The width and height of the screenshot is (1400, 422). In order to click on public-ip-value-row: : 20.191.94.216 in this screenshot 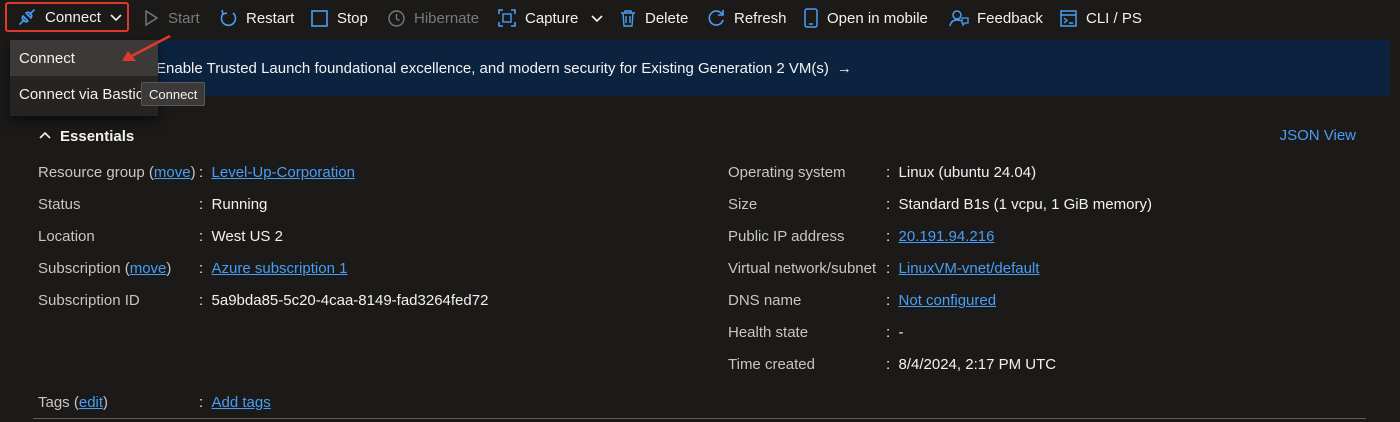, I will do `click(940, 236)`.